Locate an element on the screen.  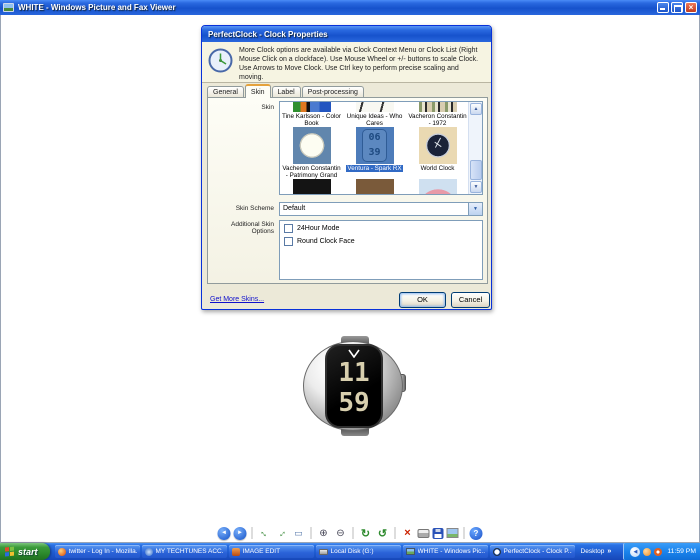
desktop-toolbar: Desktop » is located at coordinates (596, 551).